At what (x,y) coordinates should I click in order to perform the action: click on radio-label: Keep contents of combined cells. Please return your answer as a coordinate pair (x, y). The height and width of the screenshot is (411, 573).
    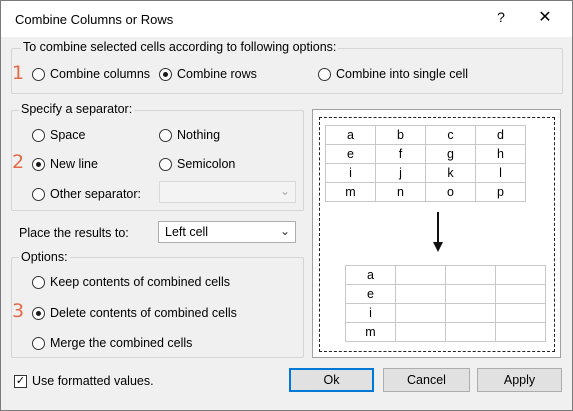
    Looking at the image, I should click on (140, 282).